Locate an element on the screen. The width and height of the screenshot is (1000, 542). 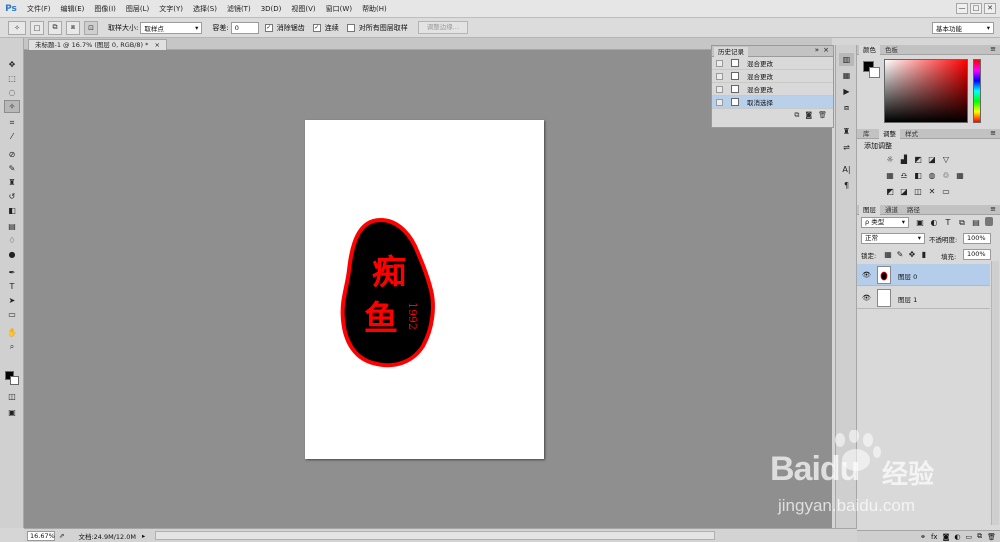
brush-tool-icon: ✎ is located at coordinates (12, 168).